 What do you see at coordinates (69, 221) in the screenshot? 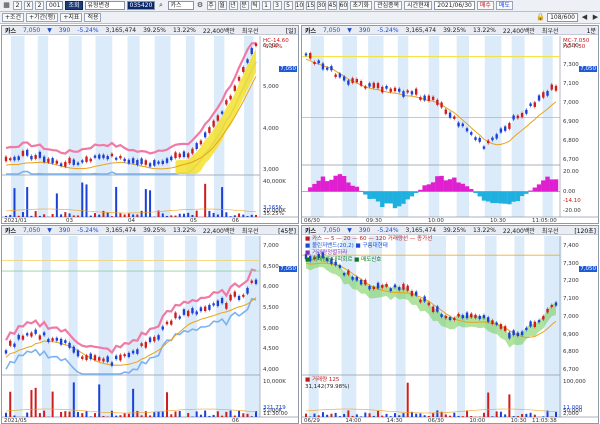
I see `x-tick-label: 03` at bounding box center [69, 221].